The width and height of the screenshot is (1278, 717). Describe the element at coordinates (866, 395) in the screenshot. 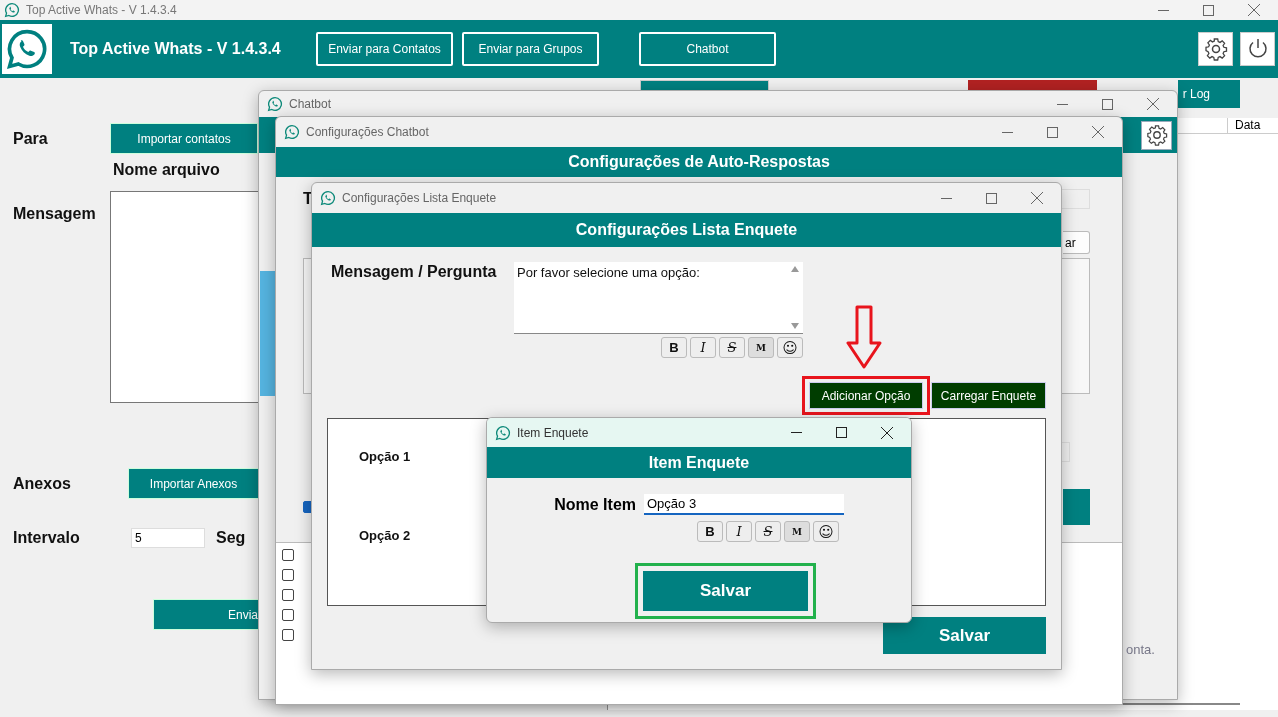

I see `add-option-button: Adicionar Opção` at that location.